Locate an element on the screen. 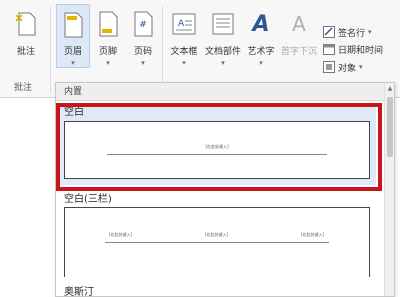 This screenshot has width=400, height=297. wordart-button: A 艺术字 ▾ is located at coordinates (261, 36).